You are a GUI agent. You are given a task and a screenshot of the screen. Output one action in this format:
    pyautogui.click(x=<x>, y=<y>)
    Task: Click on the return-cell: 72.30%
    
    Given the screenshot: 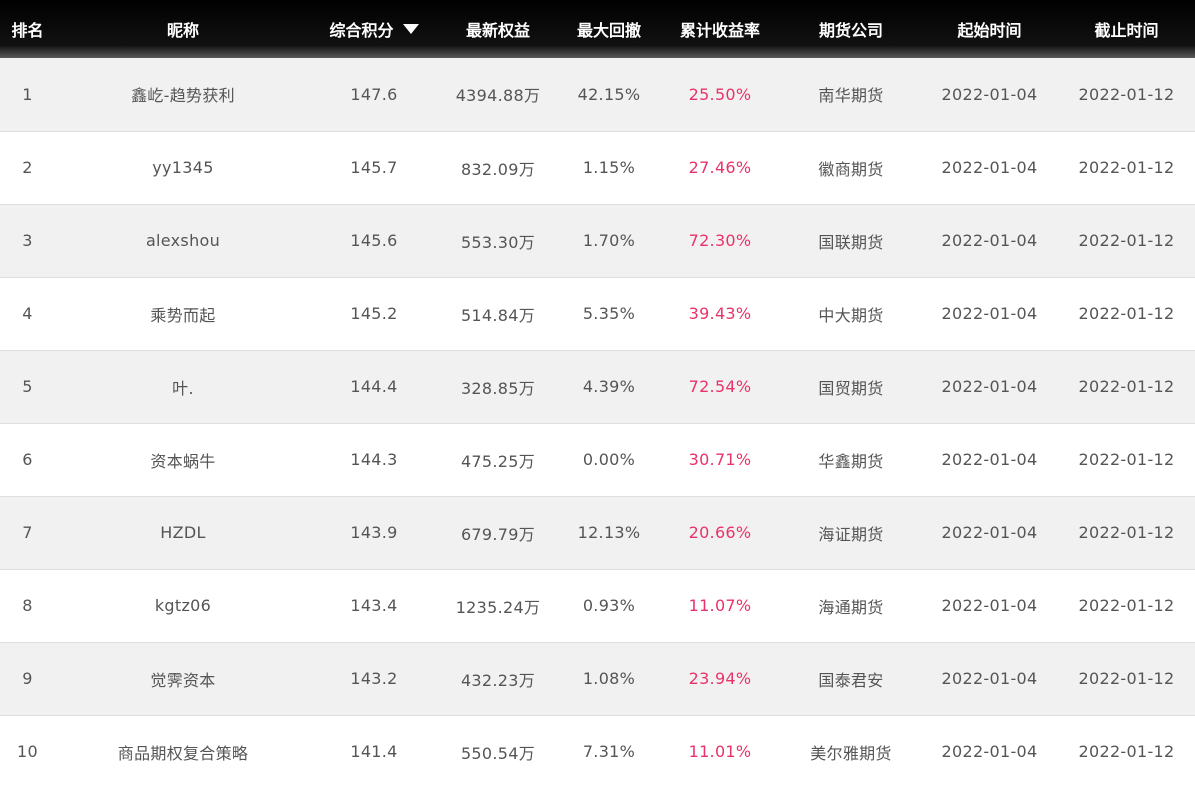 What is the action you would take?
    pyautogui.click(x=720, y=240)
    